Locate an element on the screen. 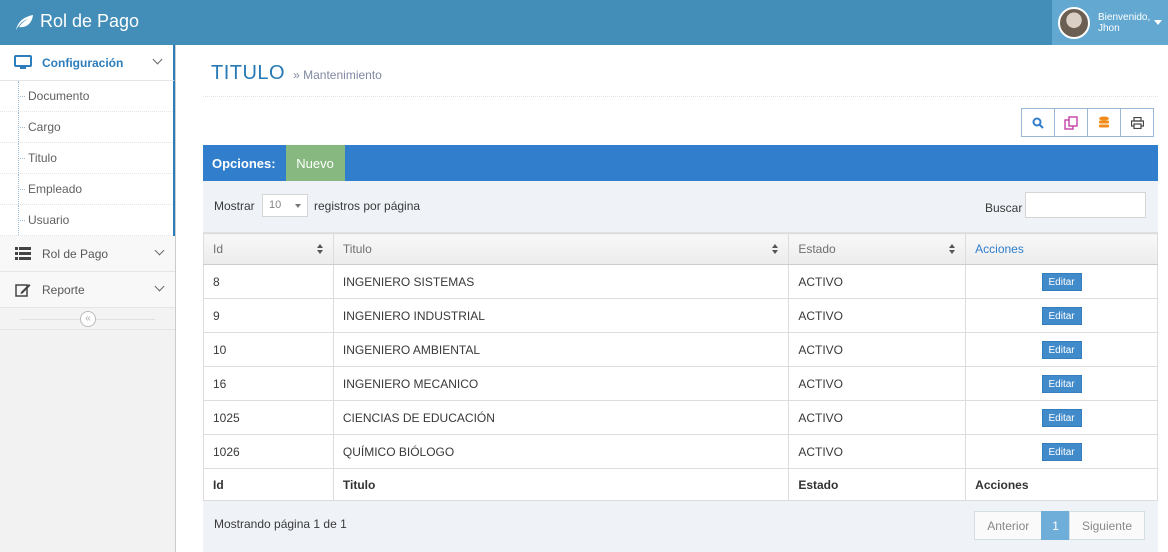 This screenshot has width=1168, height=552. copy-button is located at coordinates (1071, 122).